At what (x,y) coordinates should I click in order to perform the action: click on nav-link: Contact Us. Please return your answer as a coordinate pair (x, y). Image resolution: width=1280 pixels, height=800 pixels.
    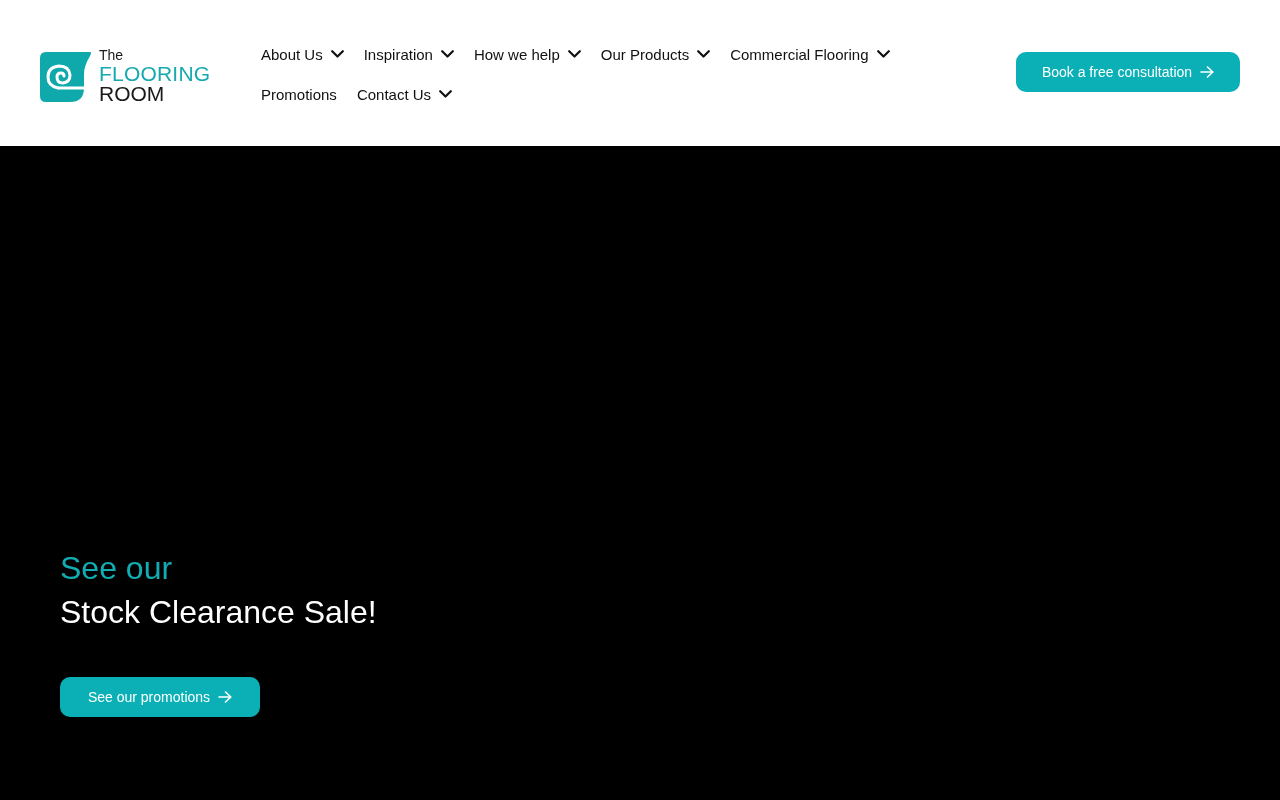
    Looking at the image, I should click on (404, 94).